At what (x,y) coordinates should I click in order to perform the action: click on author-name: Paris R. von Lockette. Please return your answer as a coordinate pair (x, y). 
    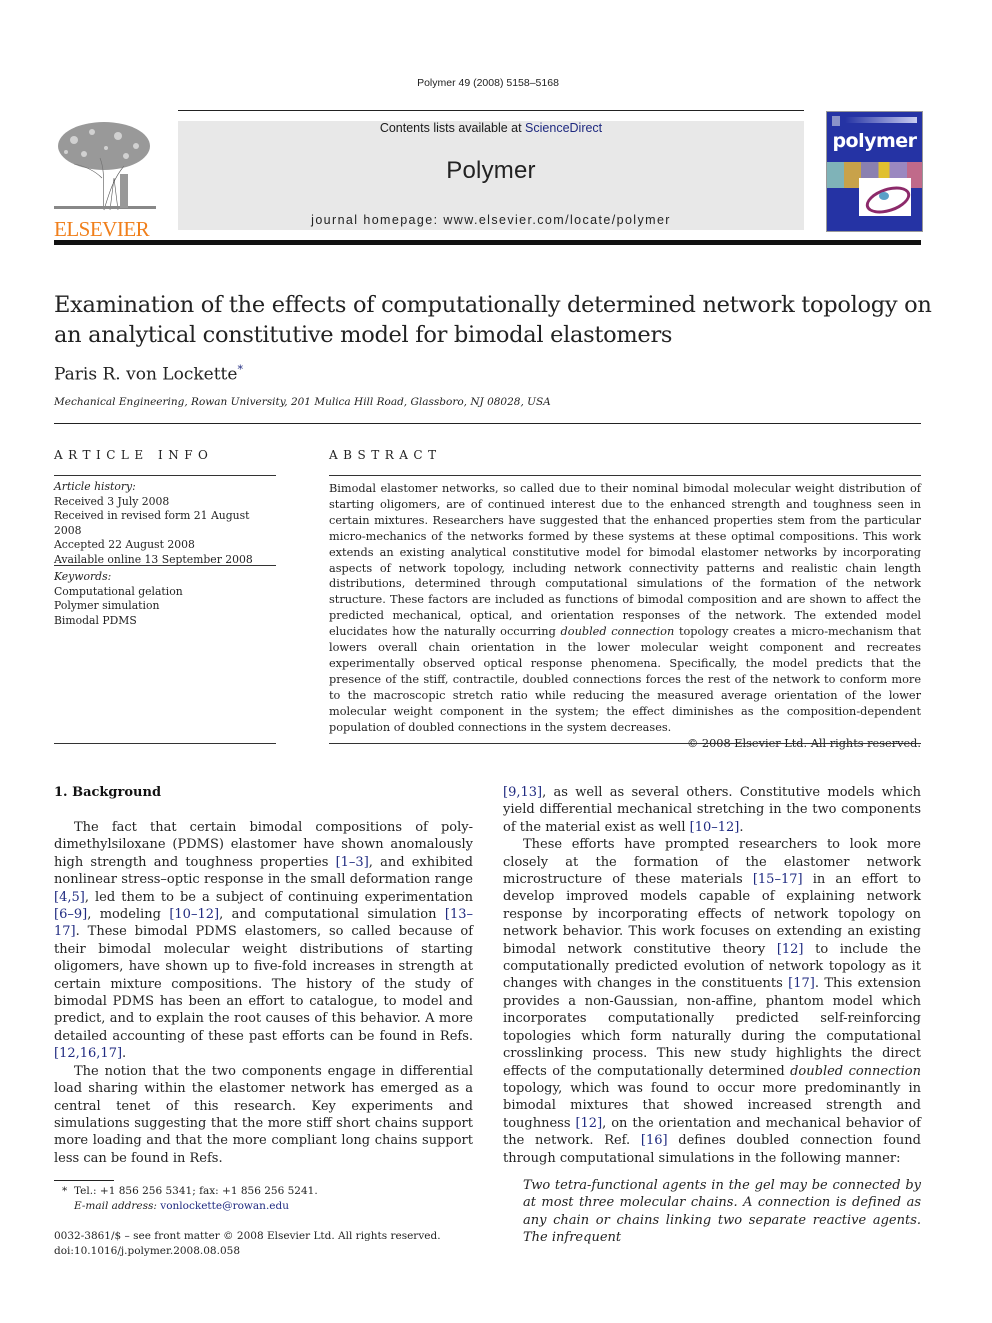
    Looking at the image, I should click on (146, 374).